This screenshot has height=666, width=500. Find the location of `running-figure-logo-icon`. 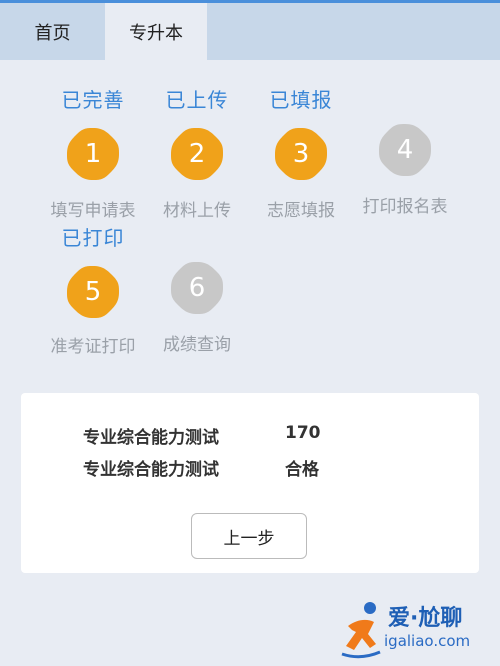

running-figure-logo-icon is located at coordinates (361, 630).